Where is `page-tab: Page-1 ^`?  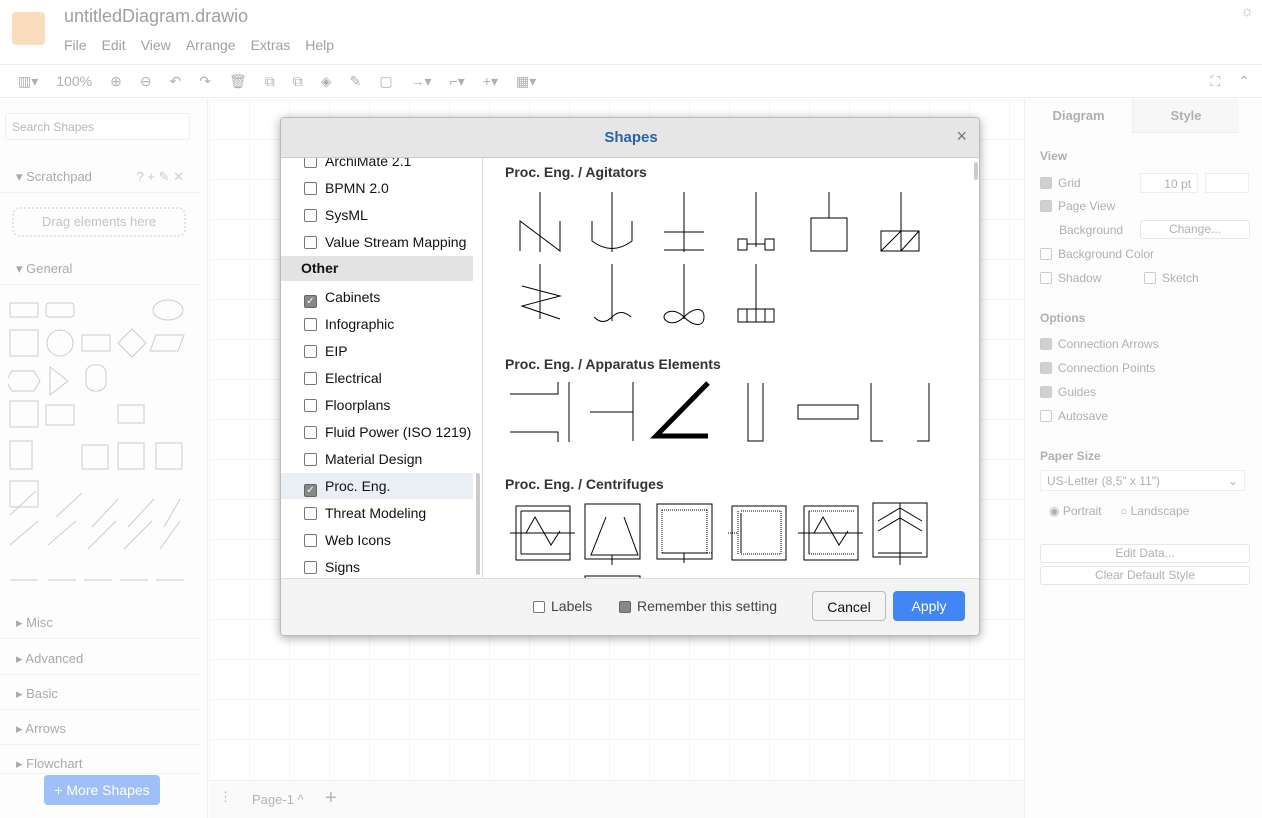
page-tab: Page-1 ^ is located at coordinates (278, 799).